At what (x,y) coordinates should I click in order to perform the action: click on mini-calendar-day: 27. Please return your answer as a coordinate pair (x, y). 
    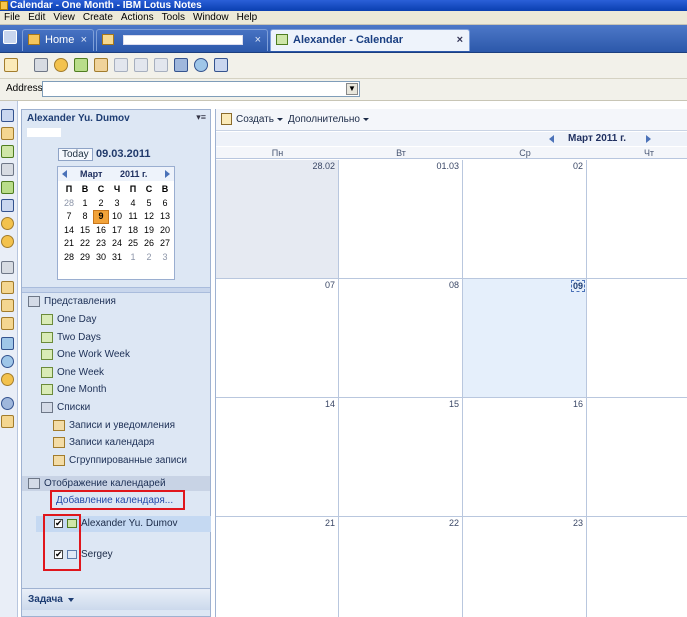
    Looking at the image, I should click on (165, 244).